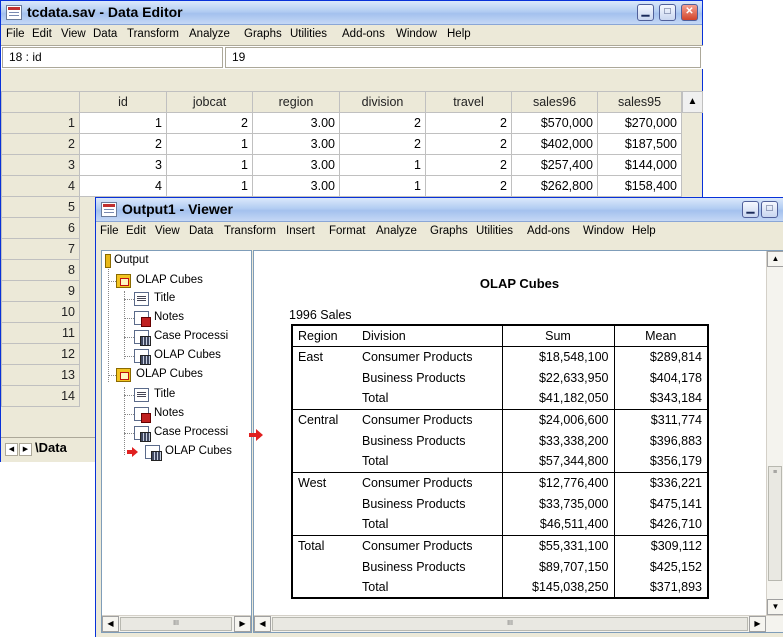  What do you see at coordinates (40, 333) in the screenshot?
I see `row-number: 11` at bounding box center [40, 333].